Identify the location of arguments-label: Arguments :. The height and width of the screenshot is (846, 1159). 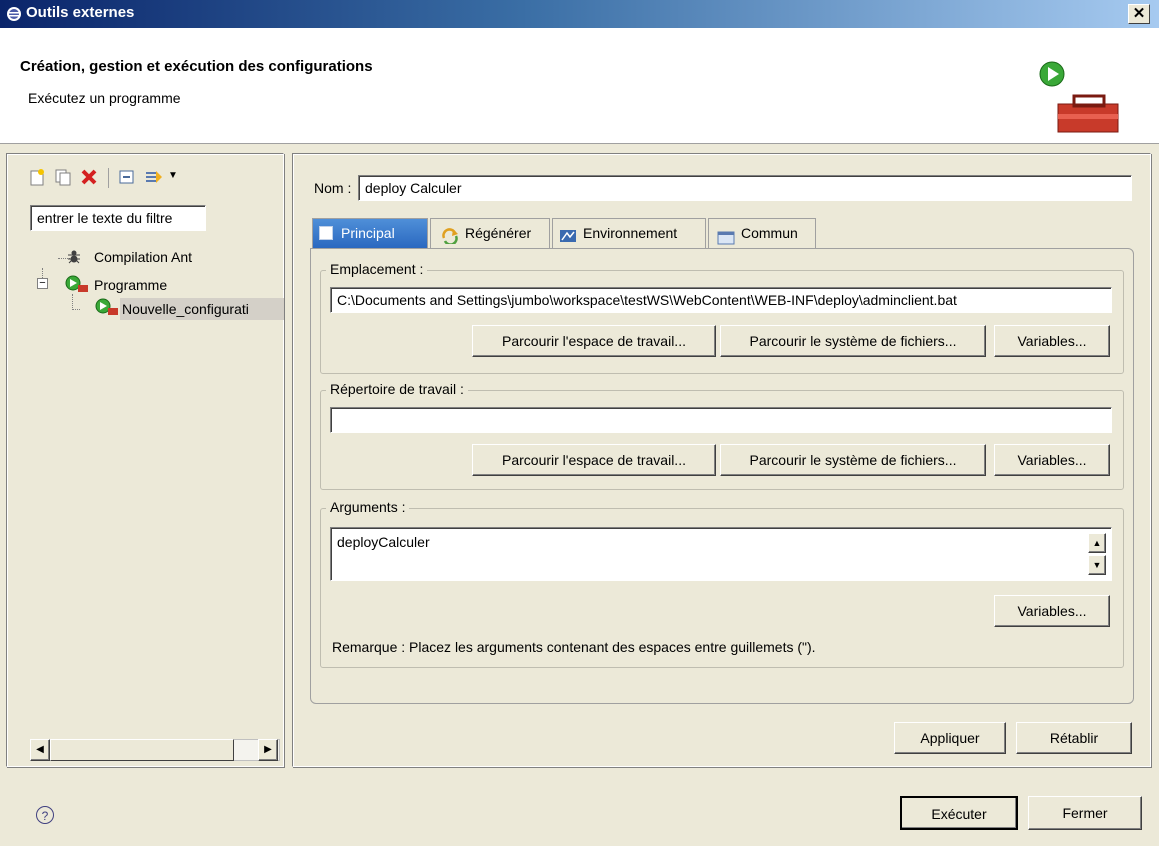
(368, 507).